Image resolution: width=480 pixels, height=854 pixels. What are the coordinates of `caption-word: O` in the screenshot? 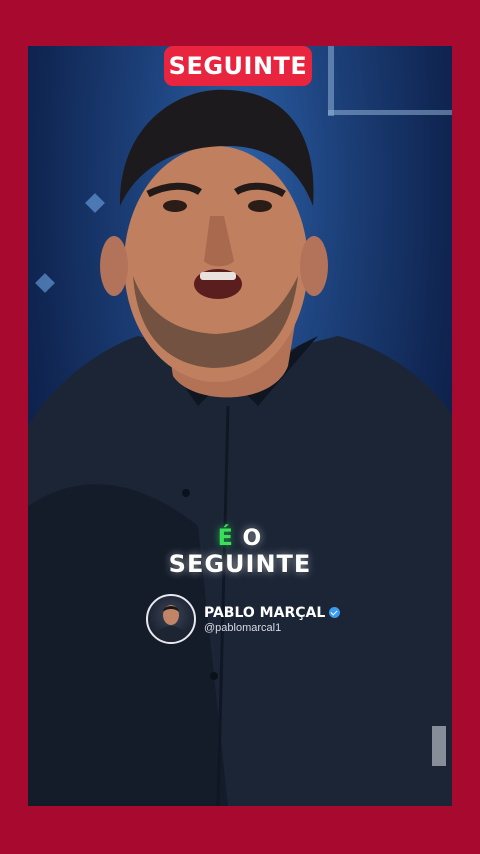 It's located at (248, 538).